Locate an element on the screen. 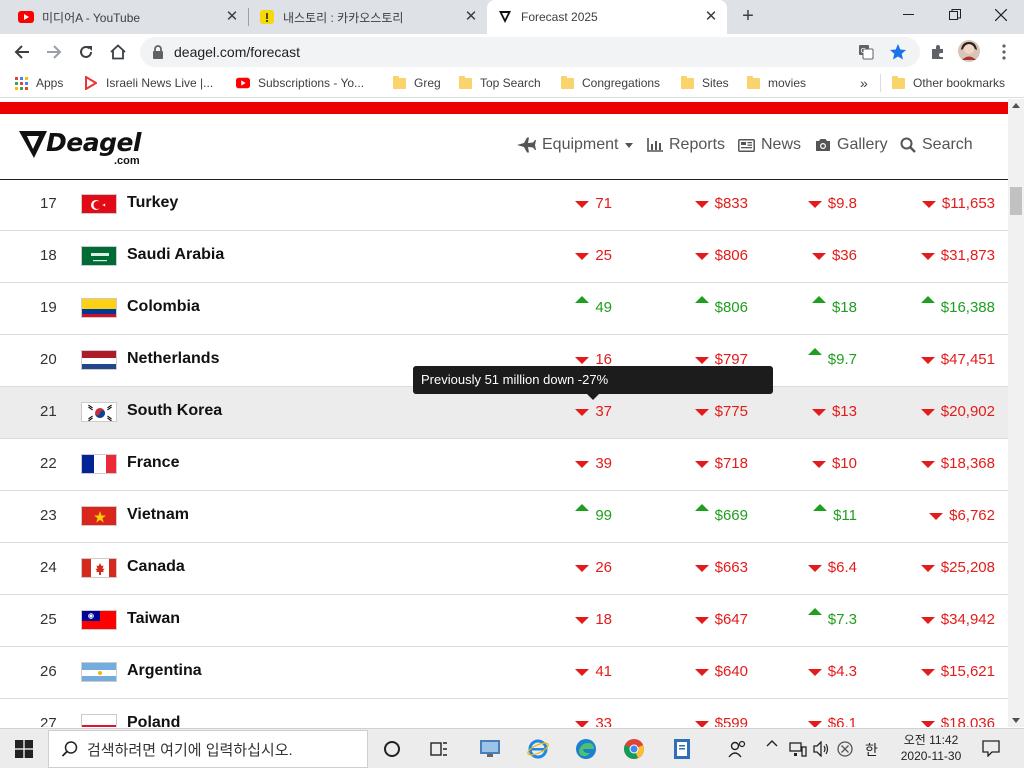 This screenshot has width=1024, height=768. menu-reports: Reports is located at coordinates (686, 145).